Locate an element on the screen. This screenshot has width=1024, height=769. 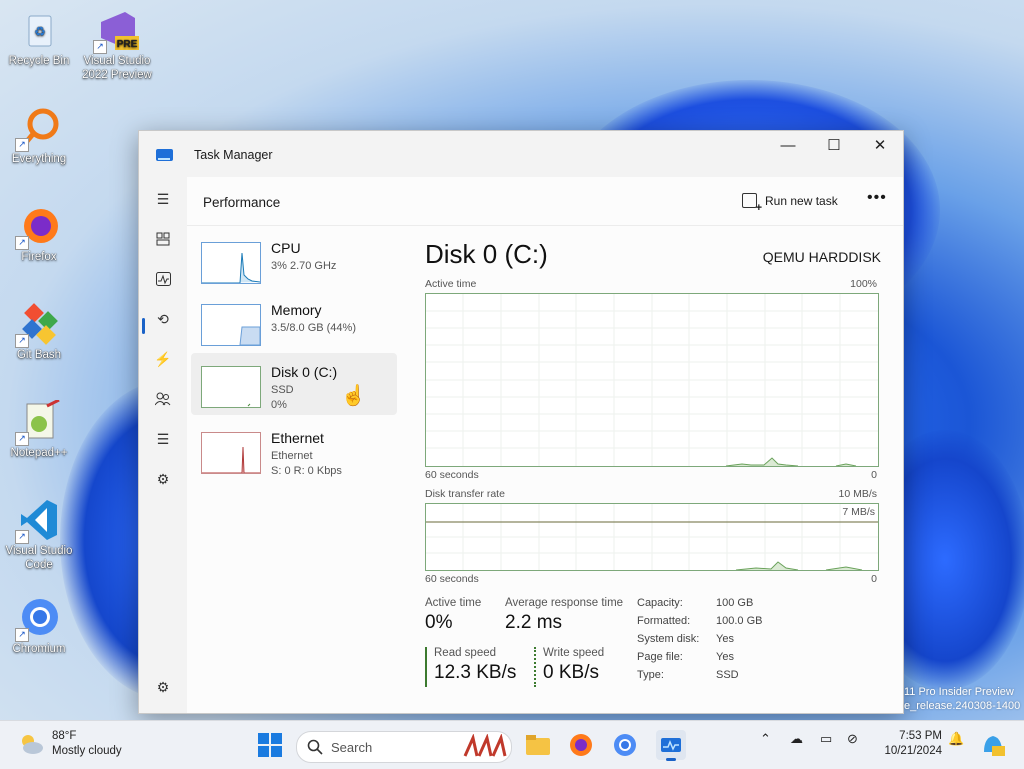
start-button is located at coordinates (270, 745).